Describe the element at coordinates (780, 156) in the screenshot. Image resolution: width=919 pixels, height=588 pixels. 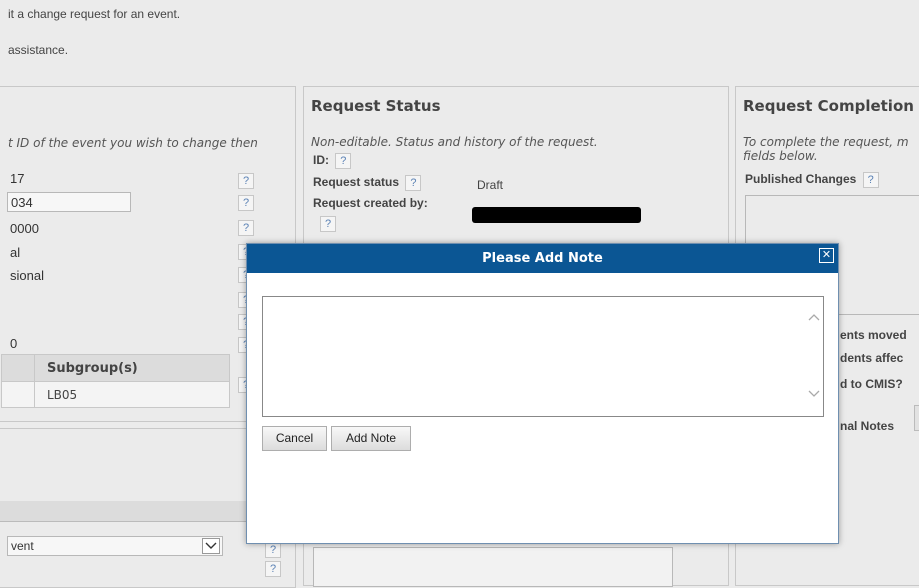
I see `completion-description-2: fields below.` at that location.